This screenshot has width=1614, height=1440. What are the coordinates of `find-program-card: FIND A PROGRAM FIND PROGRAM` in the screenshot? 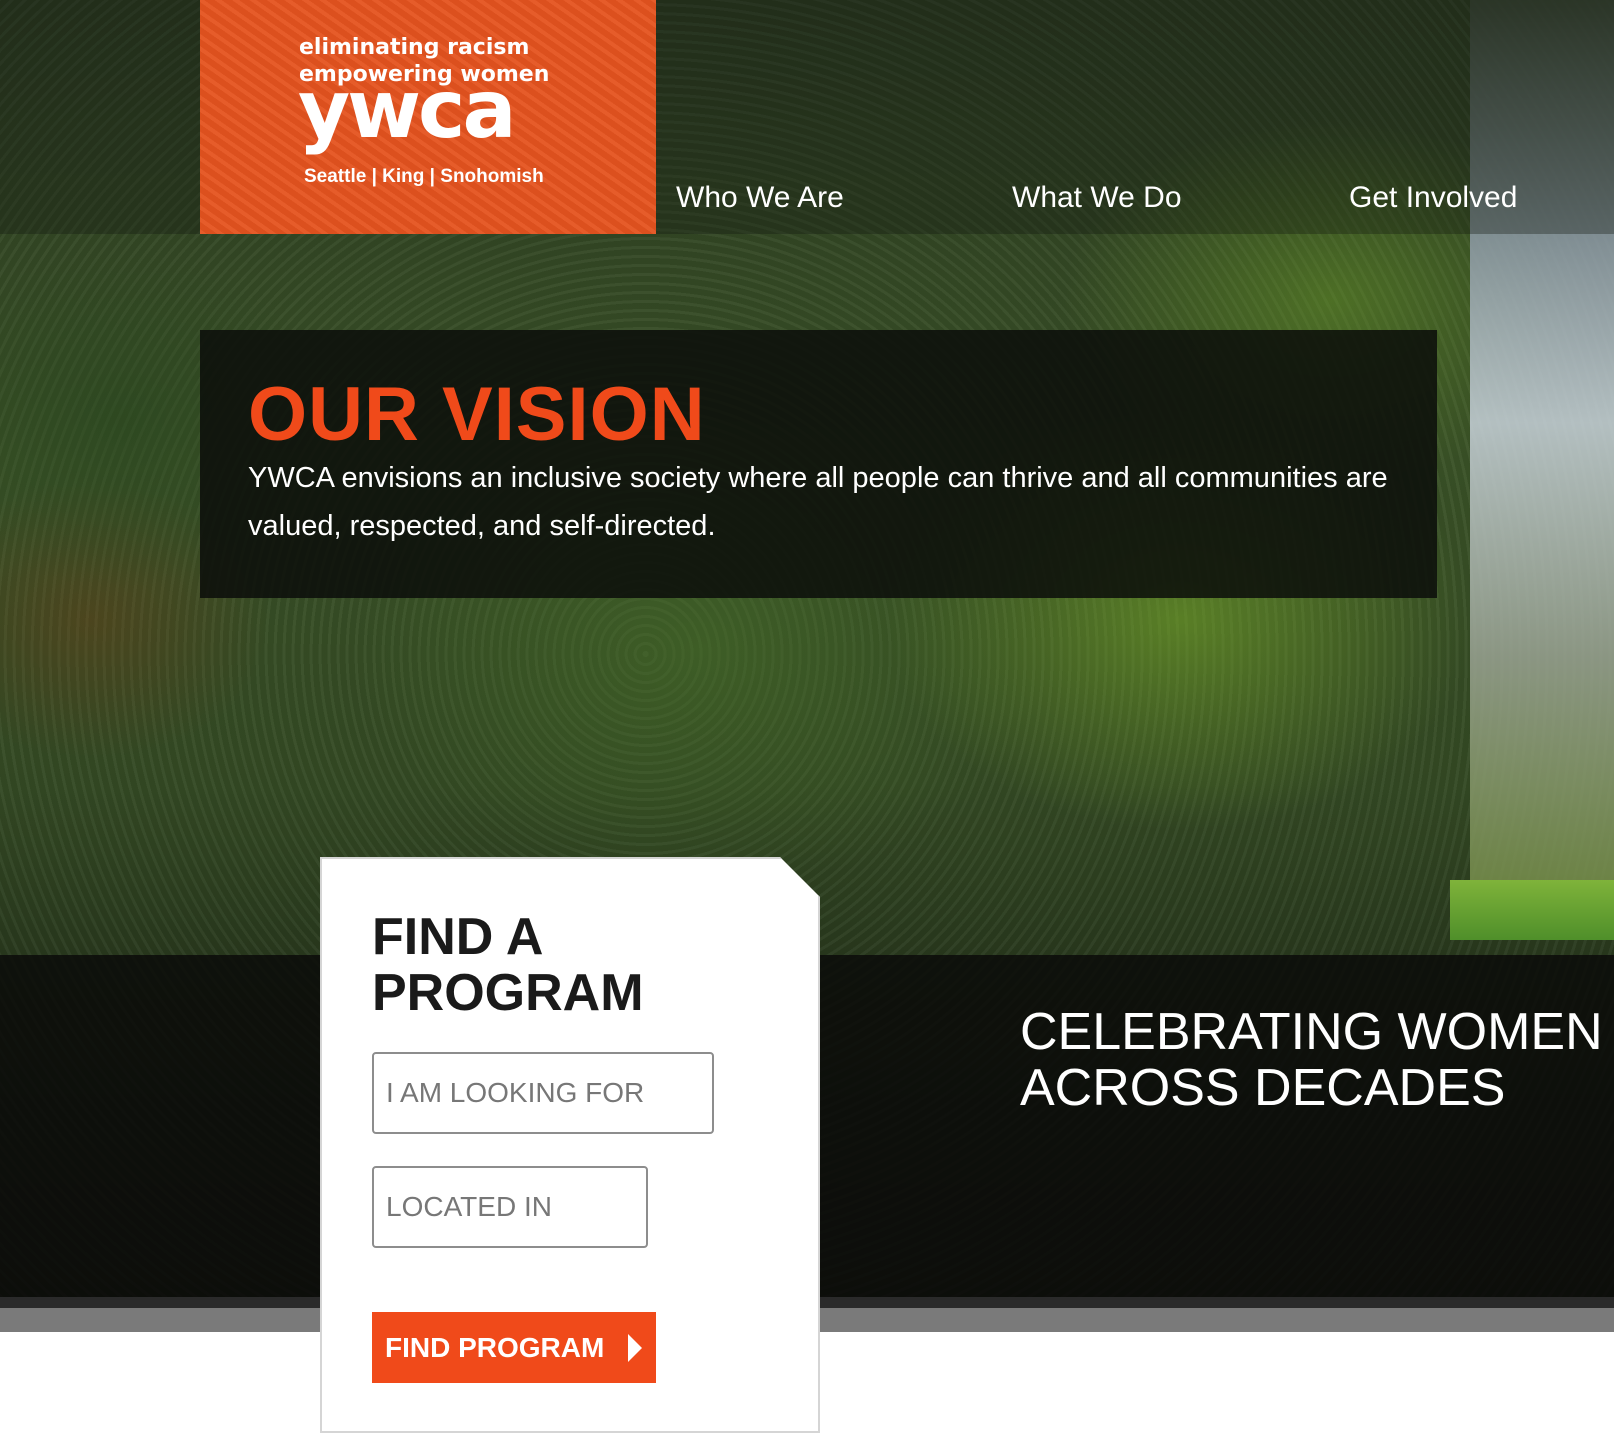 It's located at (570, 1145).